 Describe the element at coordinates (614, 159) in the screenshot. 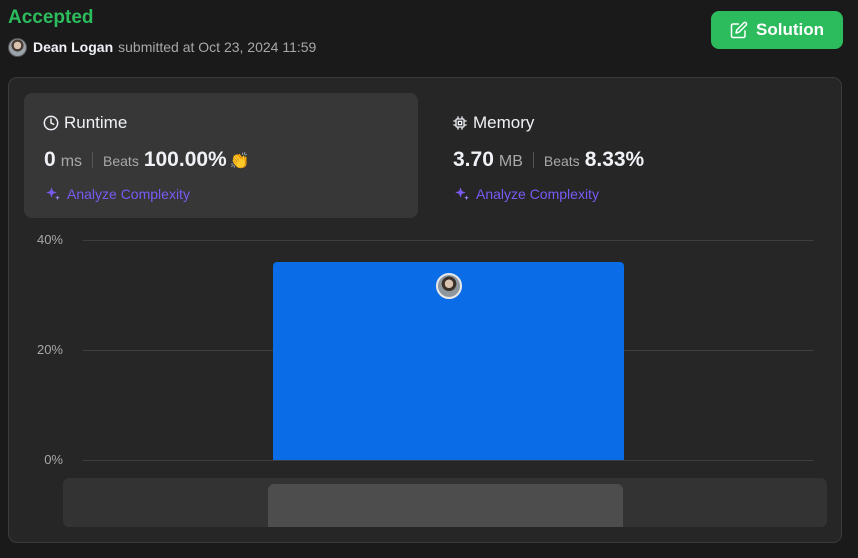

I see `memory-beats-value: 8.33%` at that location.